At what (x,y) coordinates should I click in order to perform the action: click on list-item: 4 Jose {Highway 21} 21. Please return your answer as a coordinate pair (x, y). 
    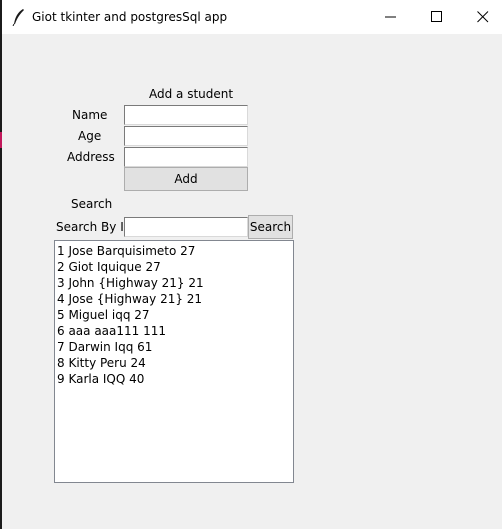
    Looking at the image, I should click on (174, 299).